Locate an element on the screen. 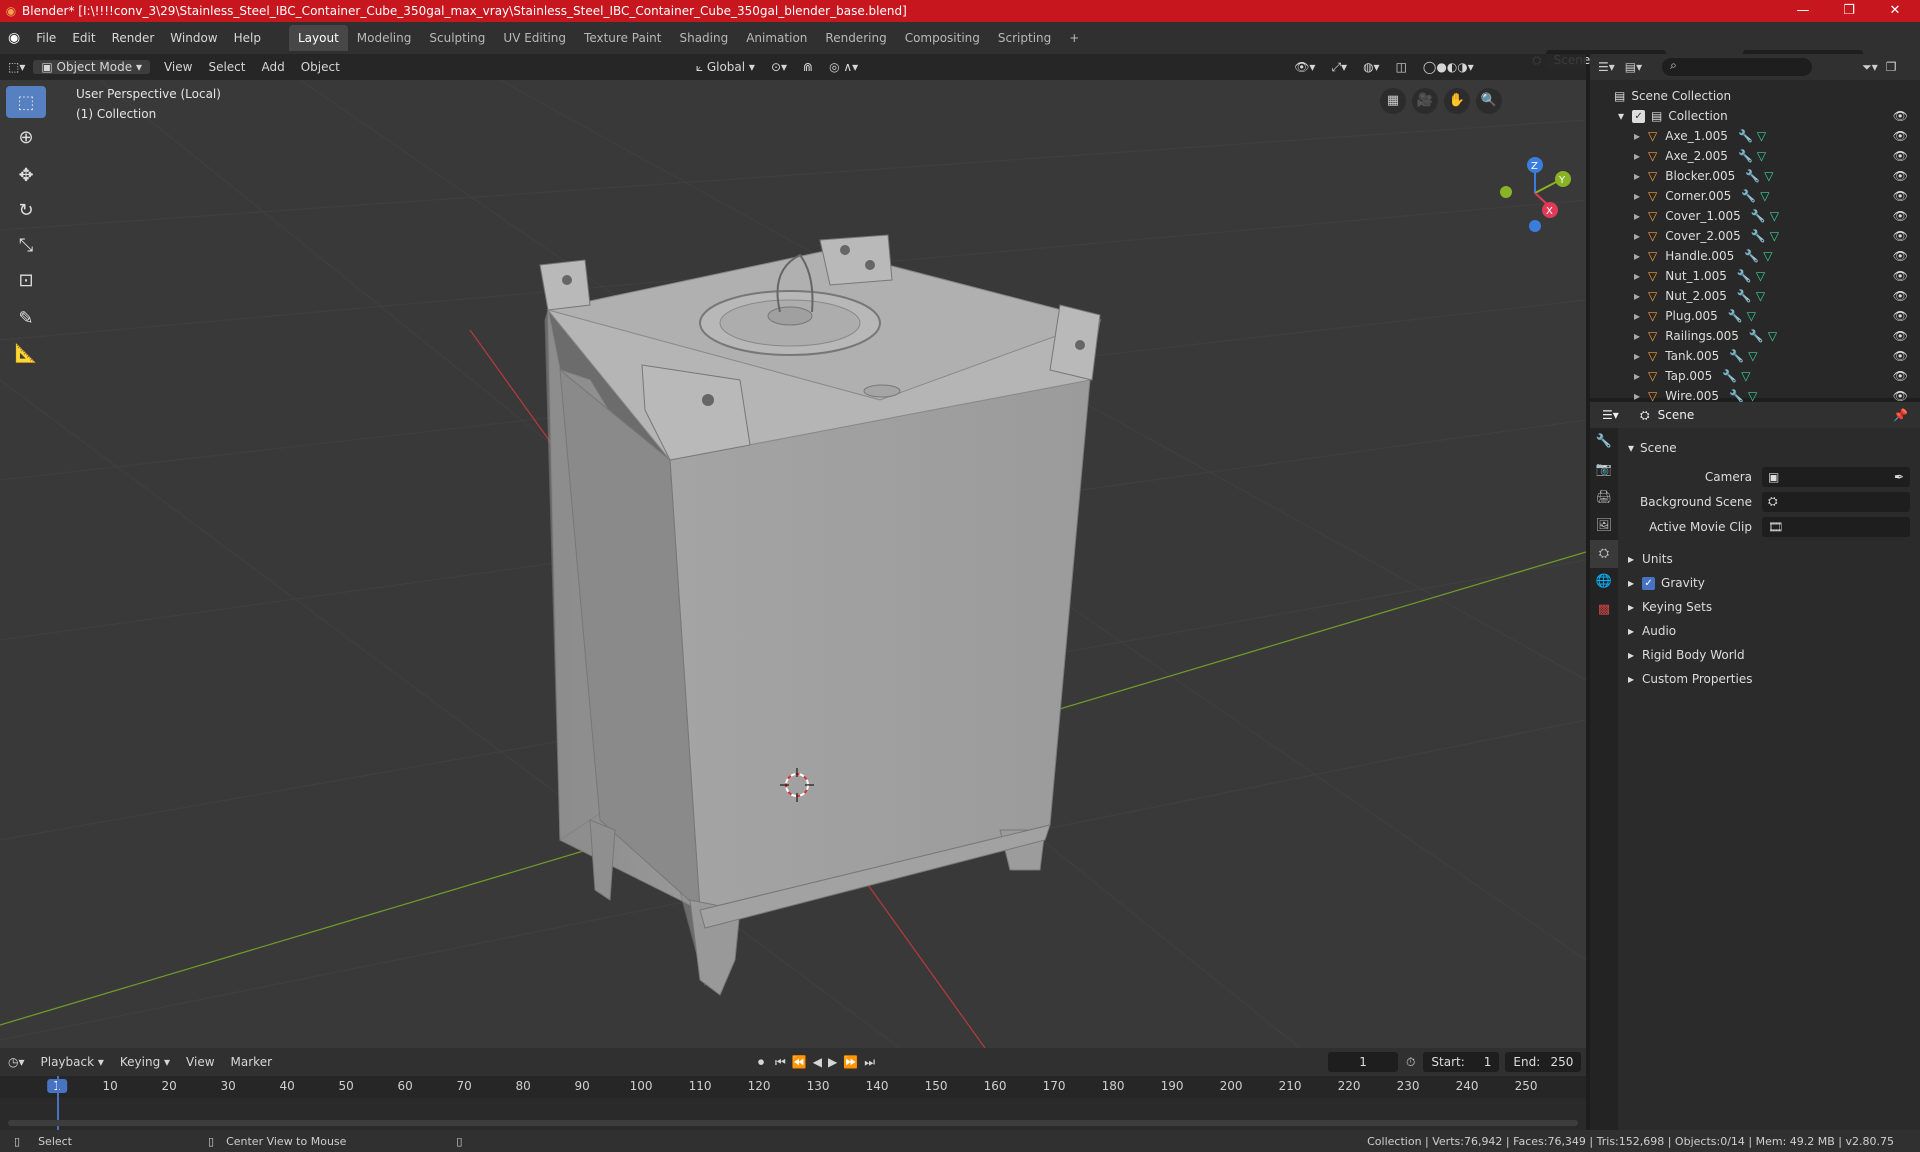 This screenshot has width=1920, height=1152. viewport-menu-select: Select is located at coordinates (226, 67).